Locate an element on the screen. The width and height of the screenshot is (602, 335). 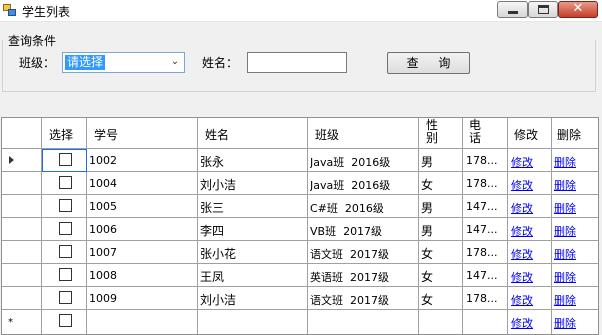
close-button: ✕ is located at coordinates (578, 9).